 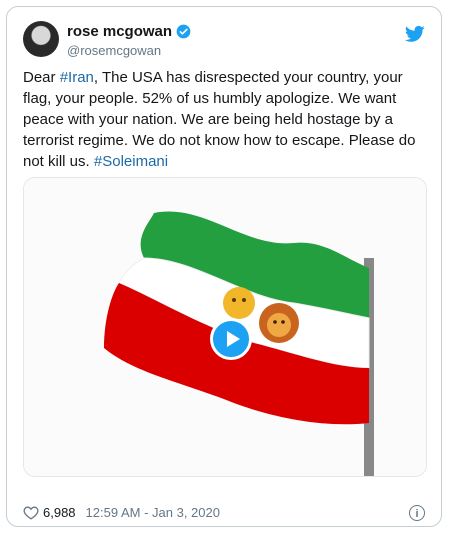 What do you see at coordinates (41, 77) in the screenshot?
I see `tweet-text-part: Dear` at bounding box center [41, 77].